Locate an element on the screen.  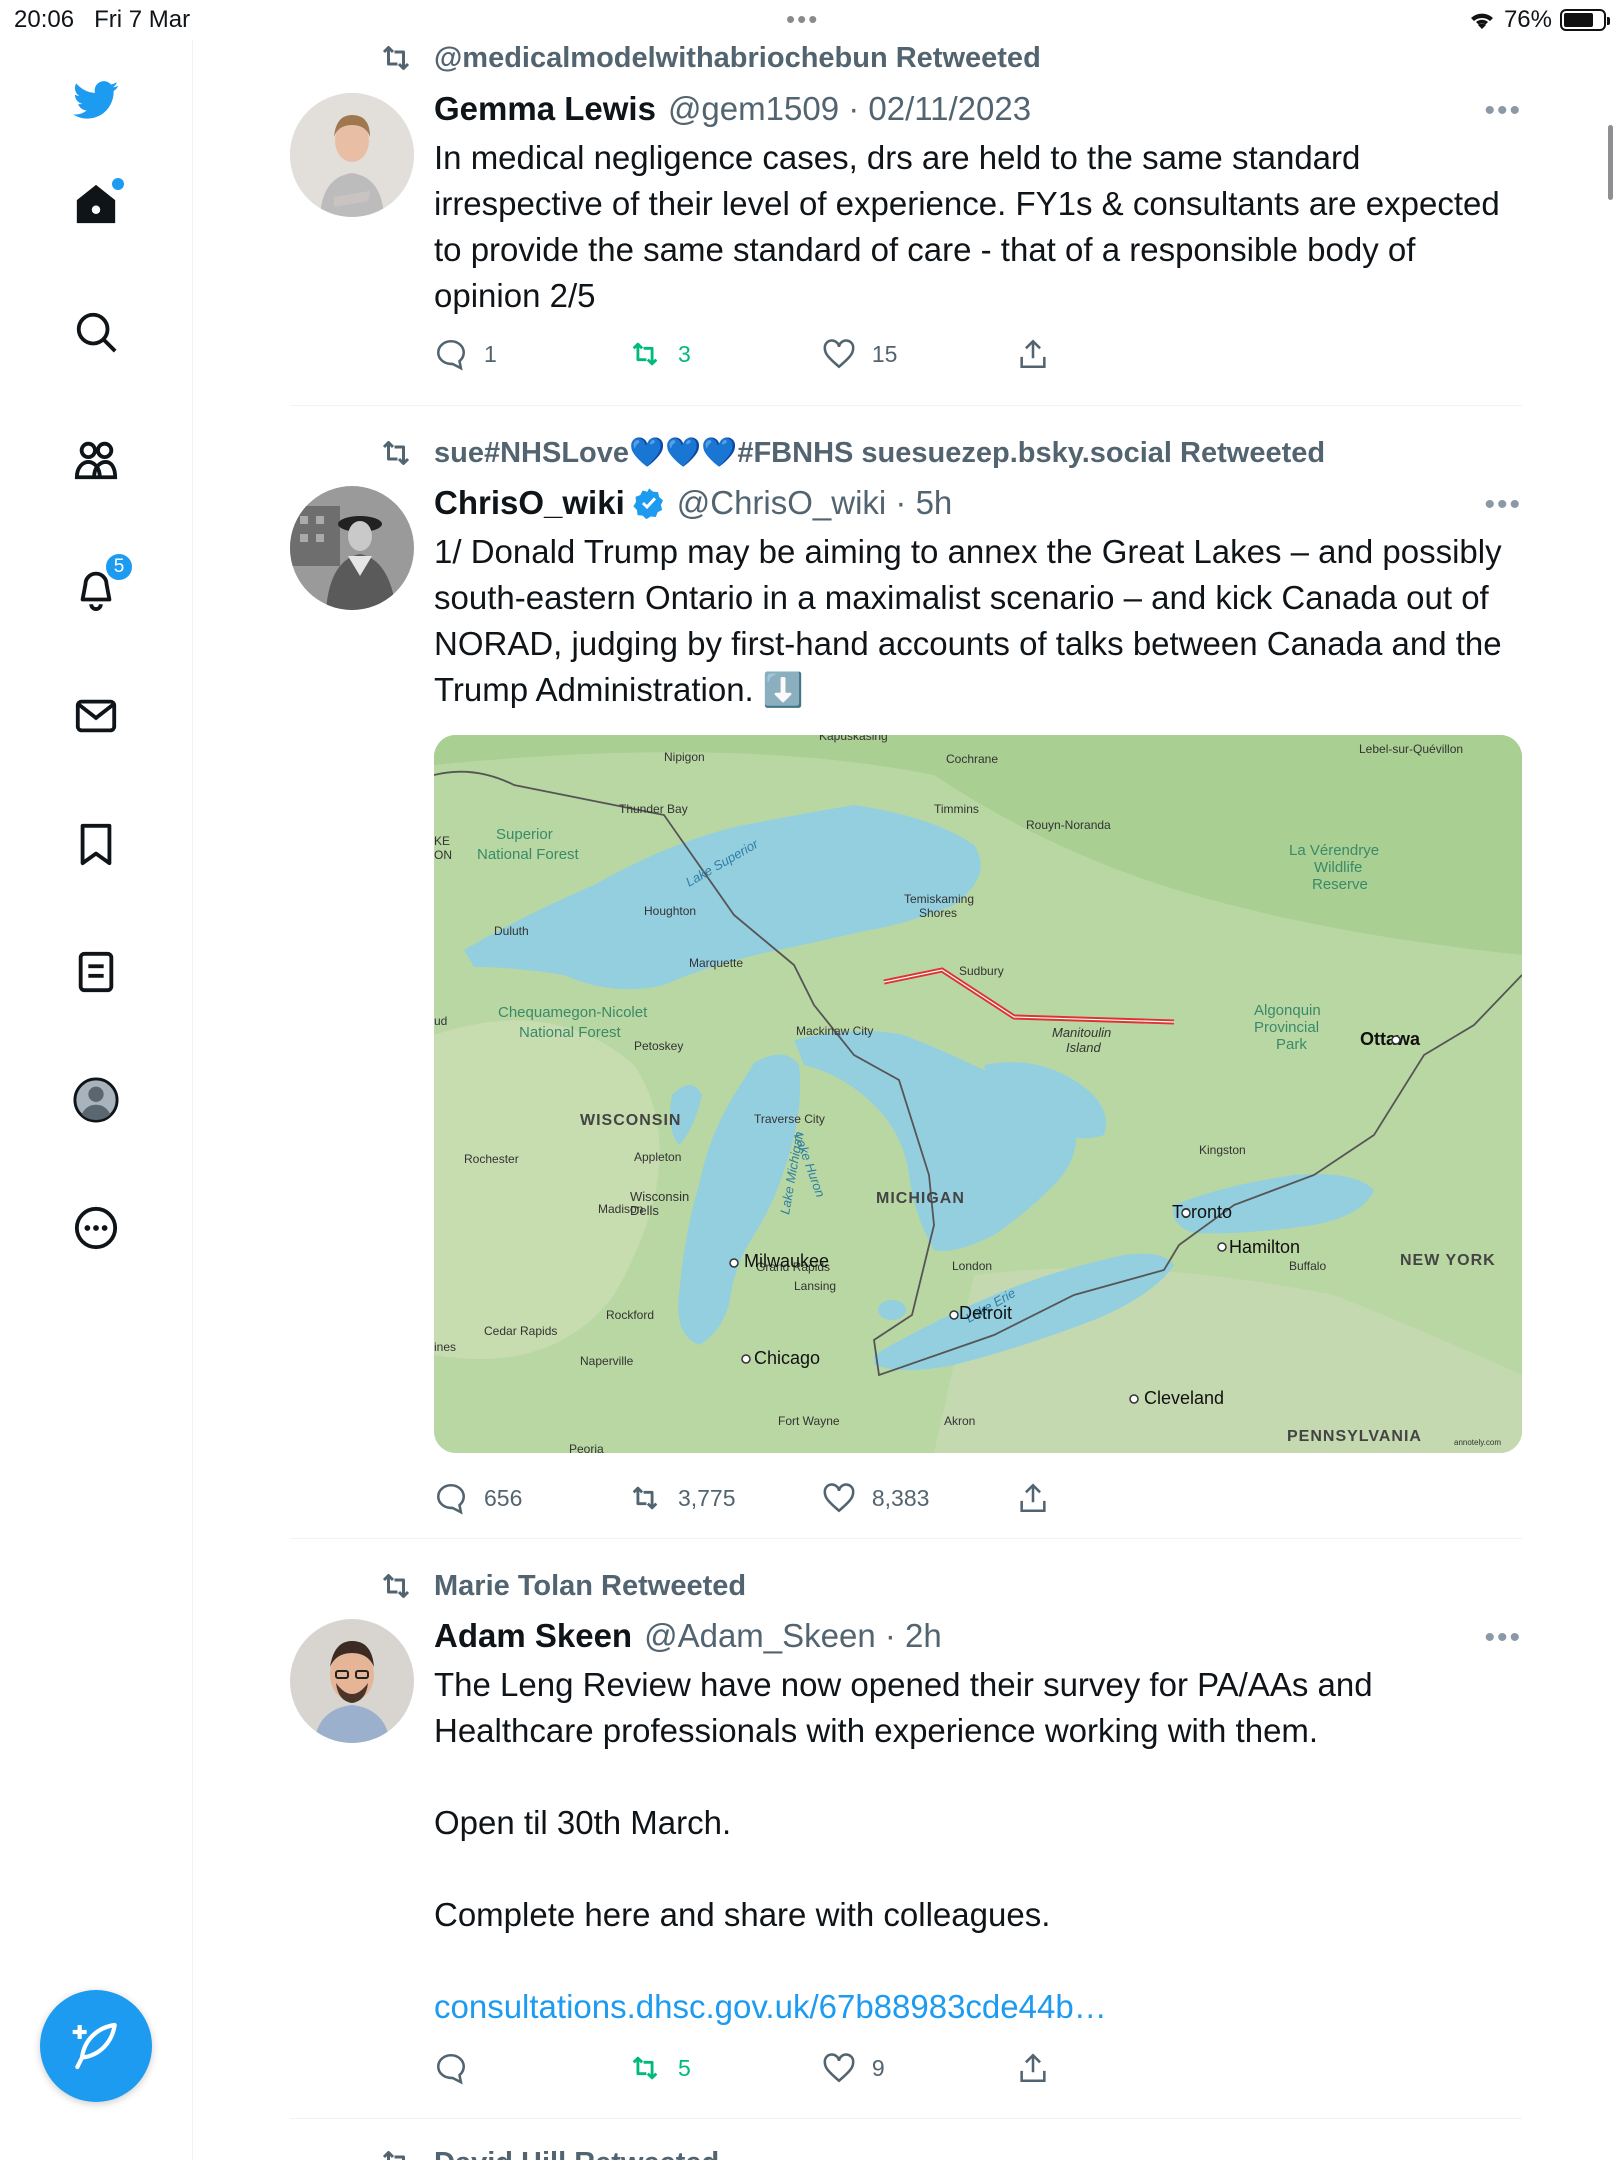
sidebar-item-messages is located at coordinates (96, 716).